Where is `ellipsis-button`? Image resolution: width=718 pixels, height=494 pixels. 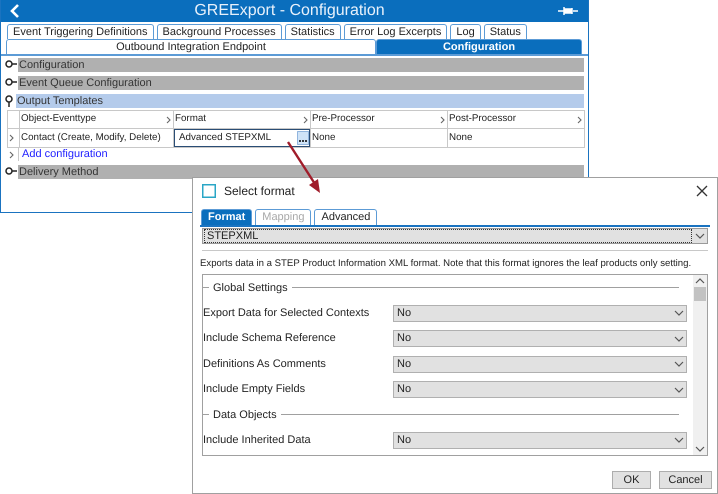
ellipsis-button is located at coordinates (303, 138).